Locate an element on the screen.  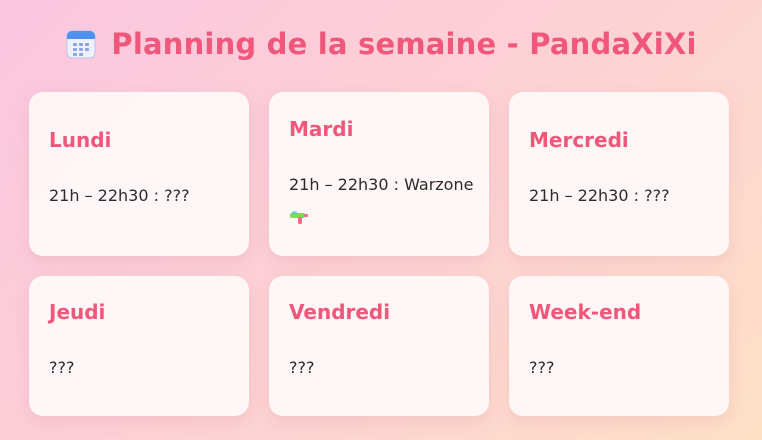
calendar-icon is located at coordinates (81, 44).